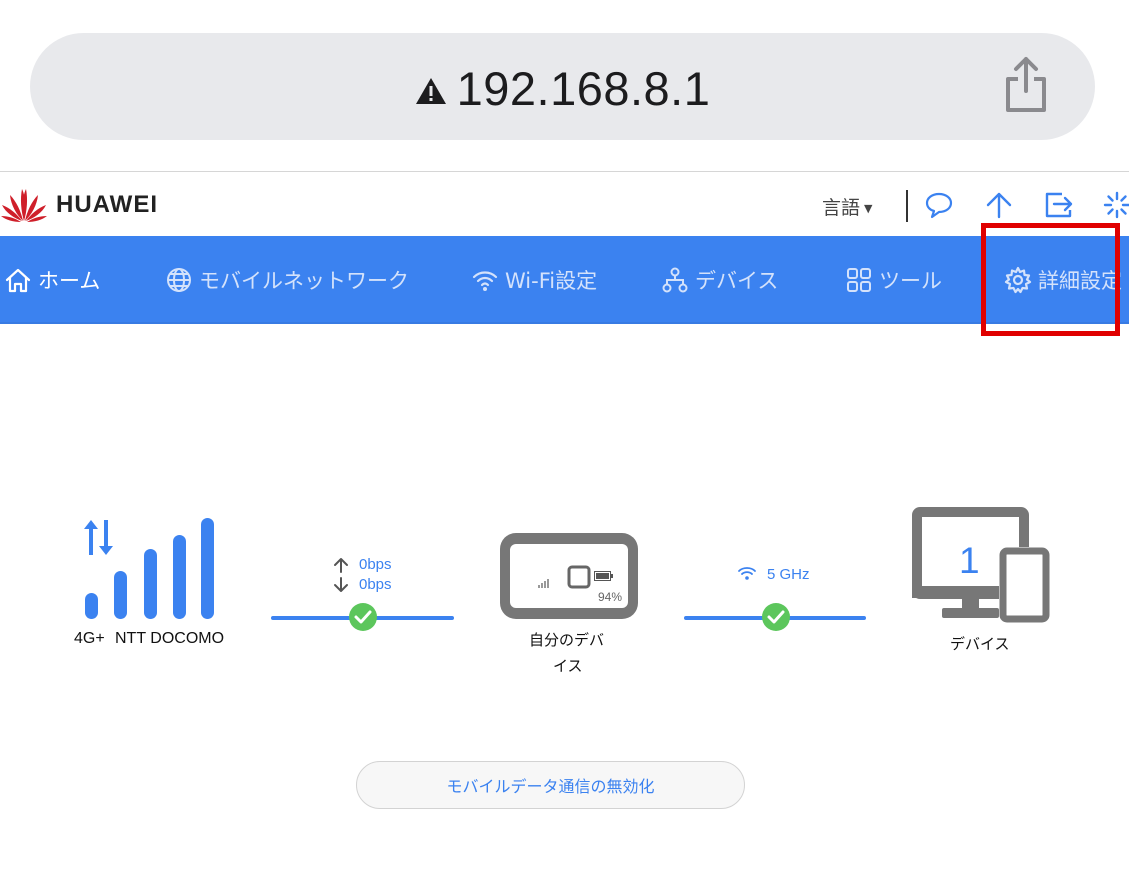 The width and height of the screenshot is (1129, 874). Describe the element at coordinates (788, 574) in the screenshot. I see `wifi-band: 5 GHz` at that location.